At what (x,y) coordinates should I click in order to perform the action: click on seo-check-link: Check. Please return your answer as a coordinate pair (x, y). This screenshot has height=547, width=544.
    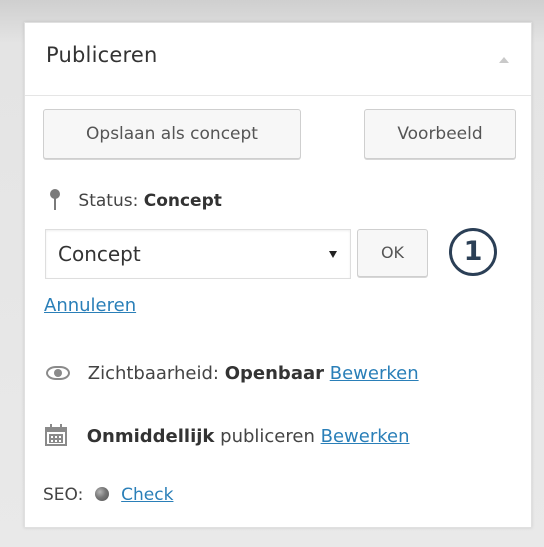
    Looking at the image, I should click on (147, 495).